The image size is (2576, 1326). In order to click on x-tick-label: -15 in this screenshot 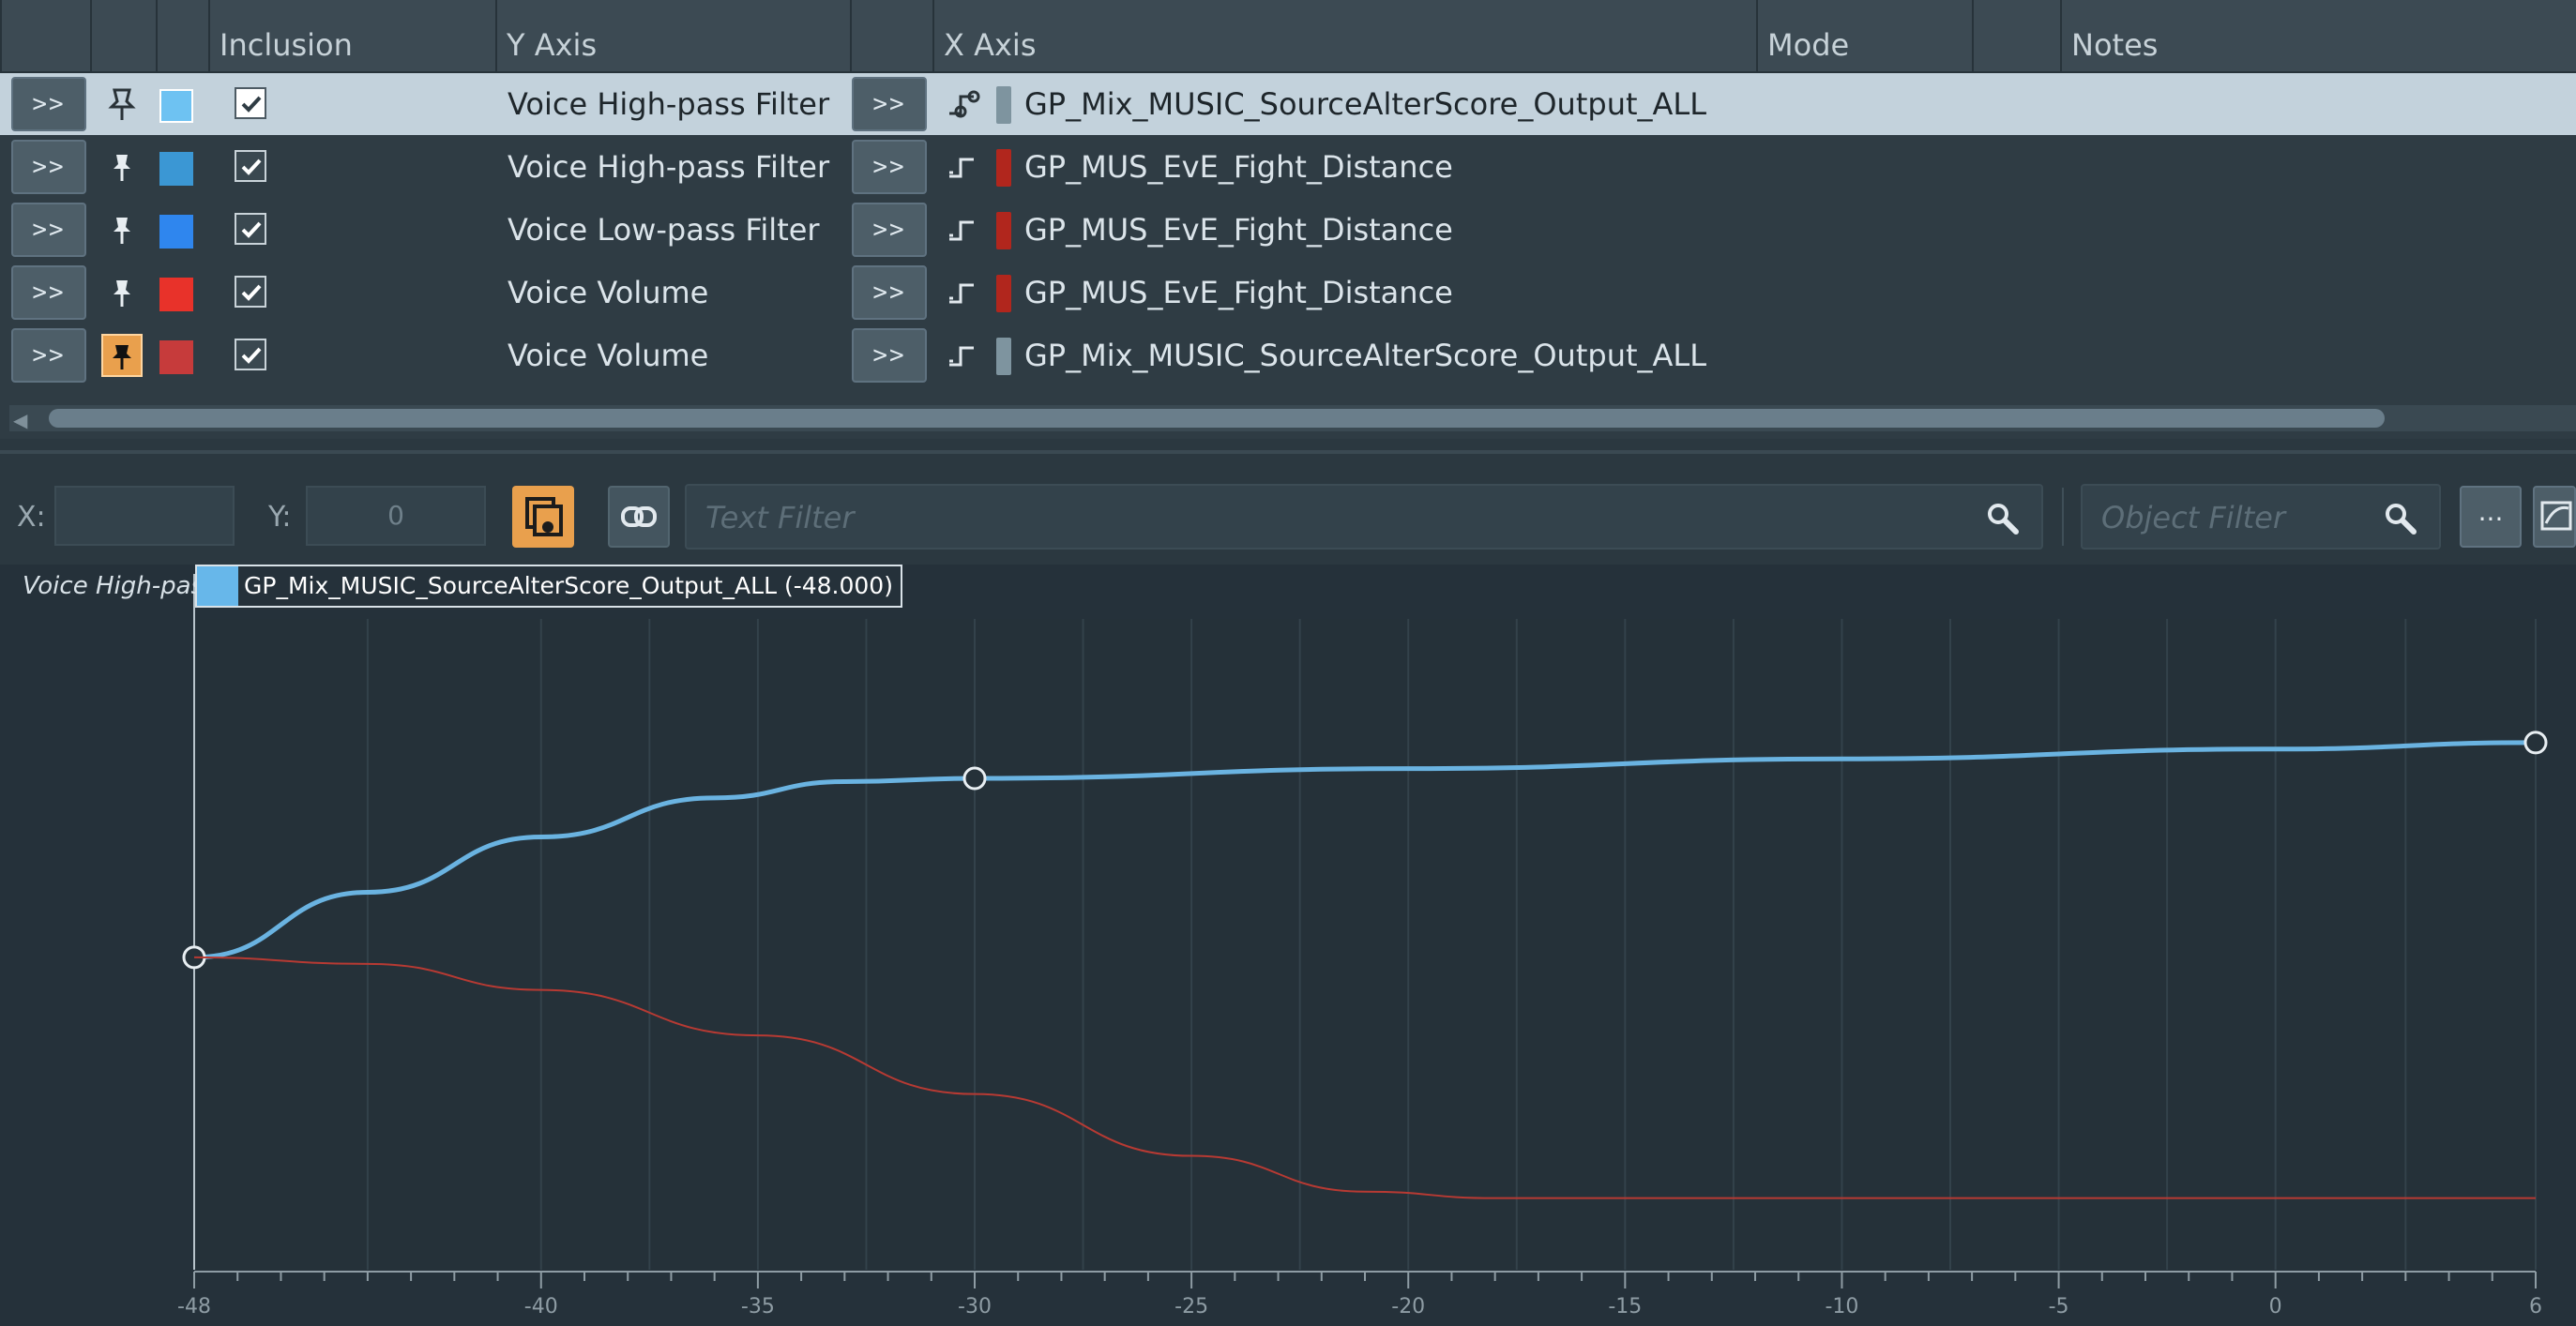, I will do `click(1625, 1306)`.